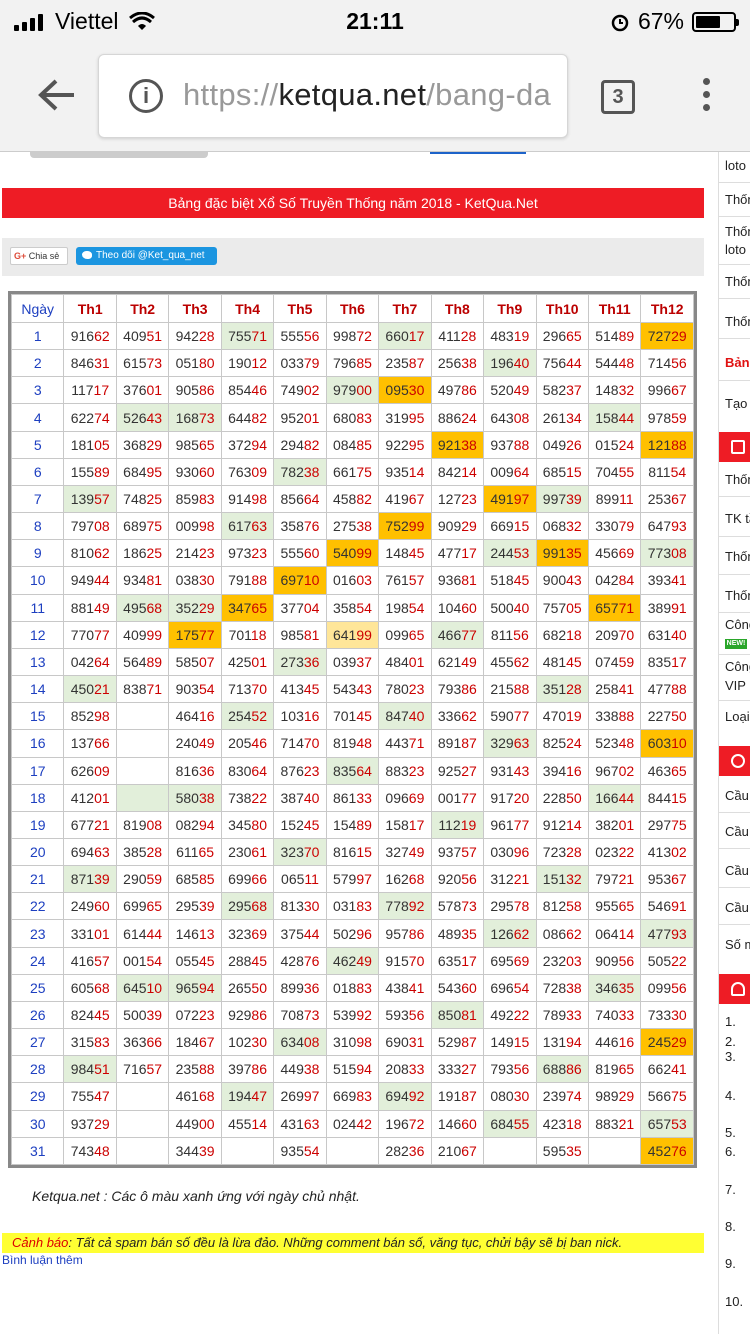  What do you see at coordinates (247, 363) in the screenshot?
I see `result-cell: 19012` at bounding box center [247, 363].